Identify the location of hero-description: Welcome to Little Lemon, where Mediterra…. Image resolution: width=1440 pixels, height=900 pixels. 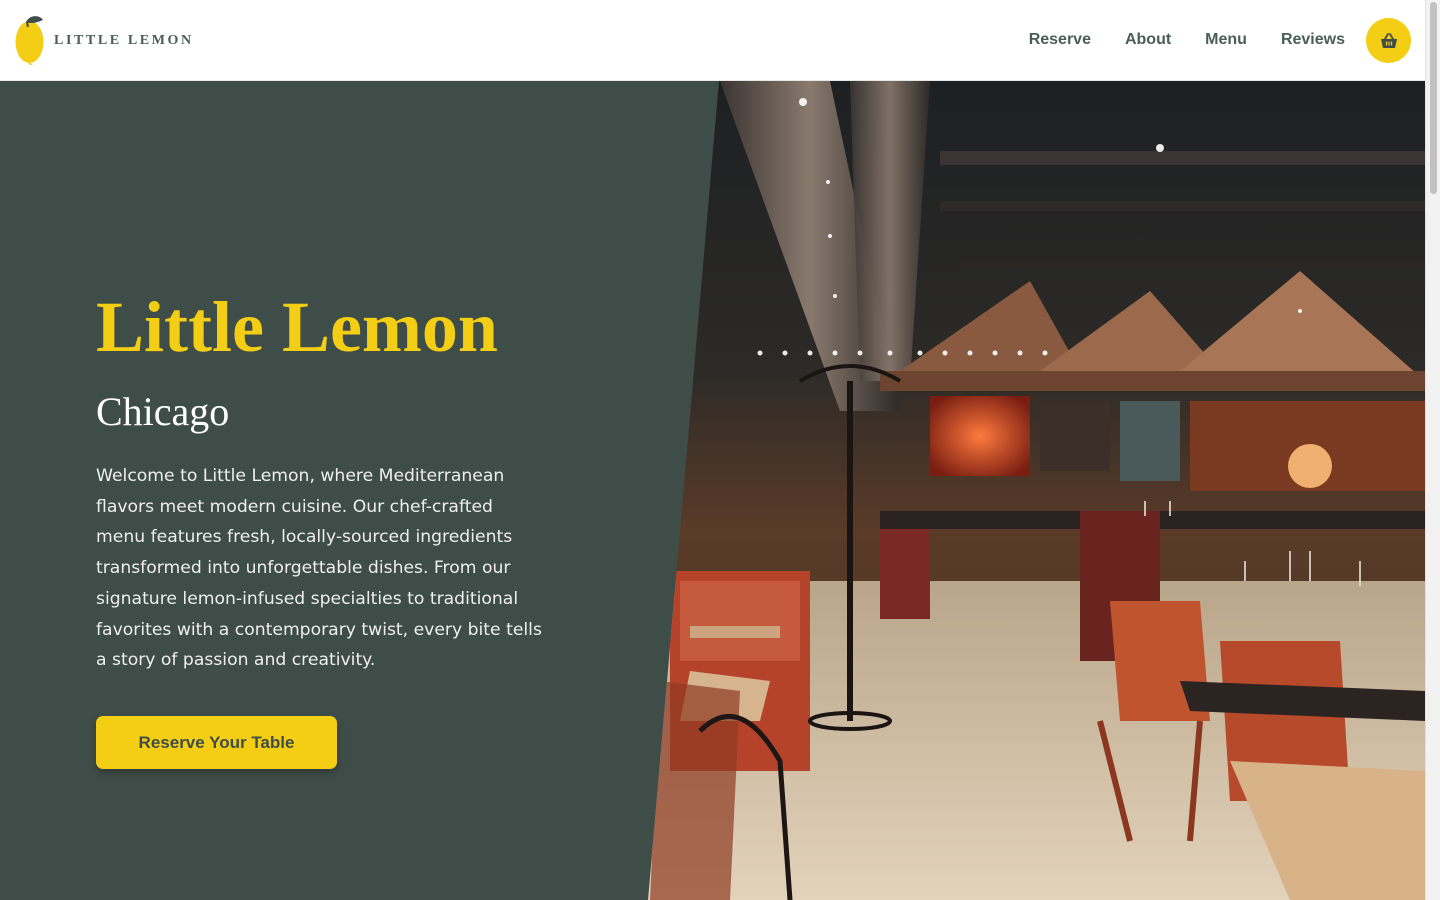
(319, 568).